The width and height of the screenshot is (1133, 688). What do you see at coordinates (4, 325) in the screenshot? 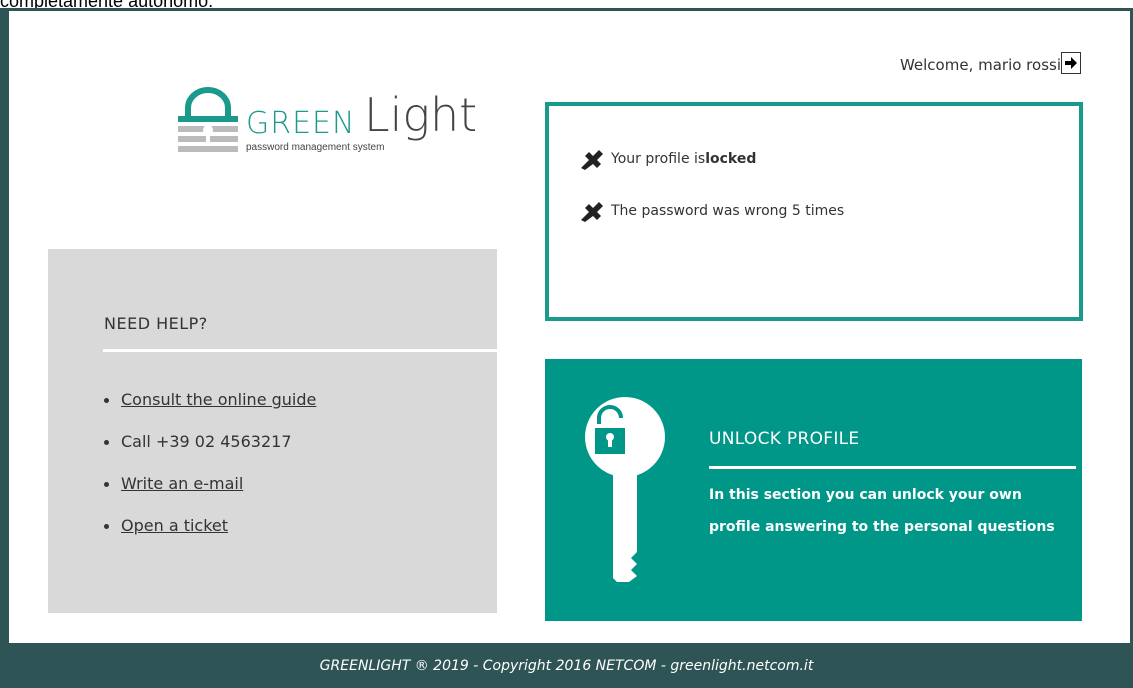
I see `window-frame-left` at bounding box center [4, 325].